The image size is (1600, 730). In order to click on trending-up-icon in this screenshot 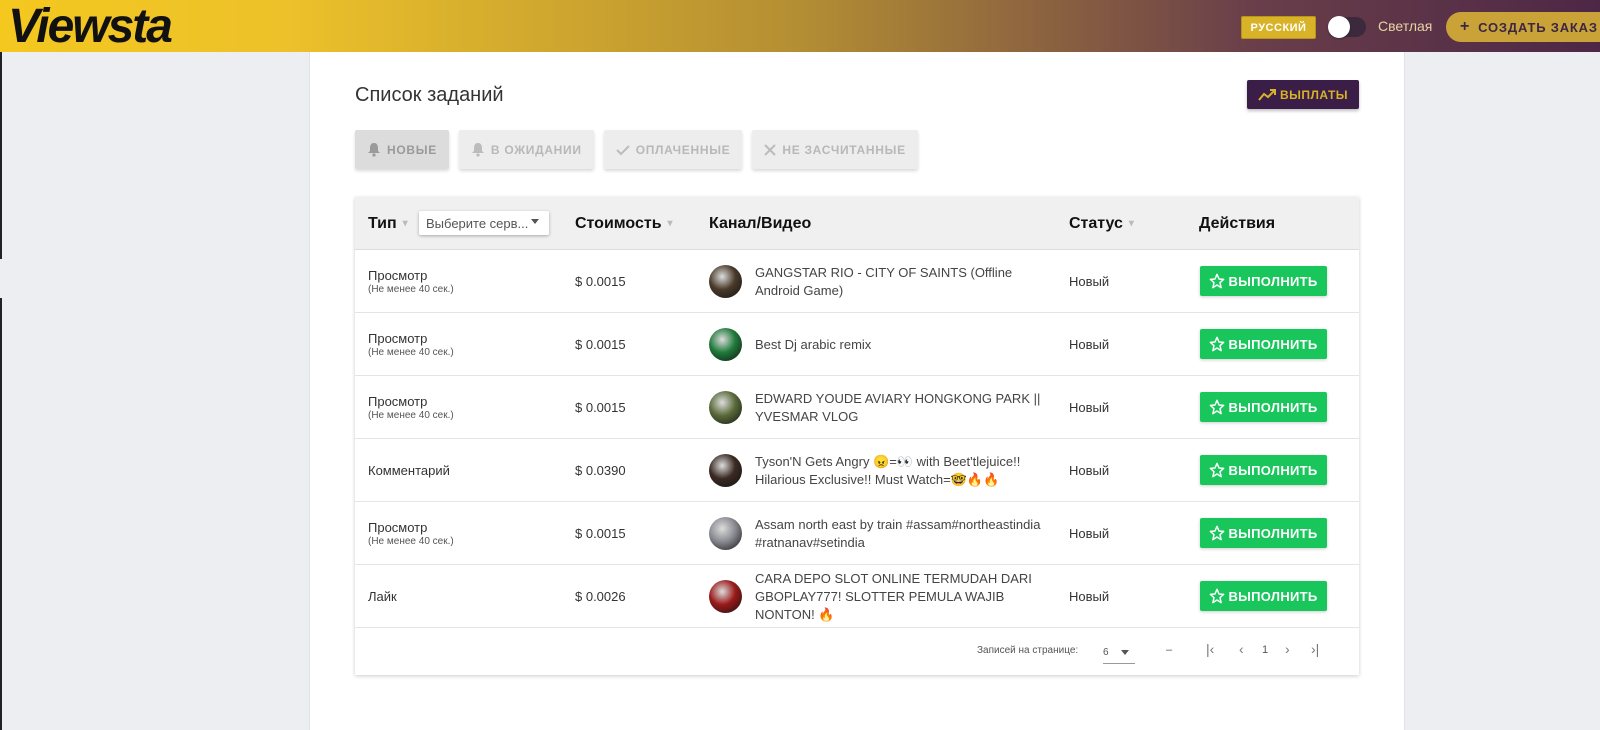, I will do `click(1267, 94)`.